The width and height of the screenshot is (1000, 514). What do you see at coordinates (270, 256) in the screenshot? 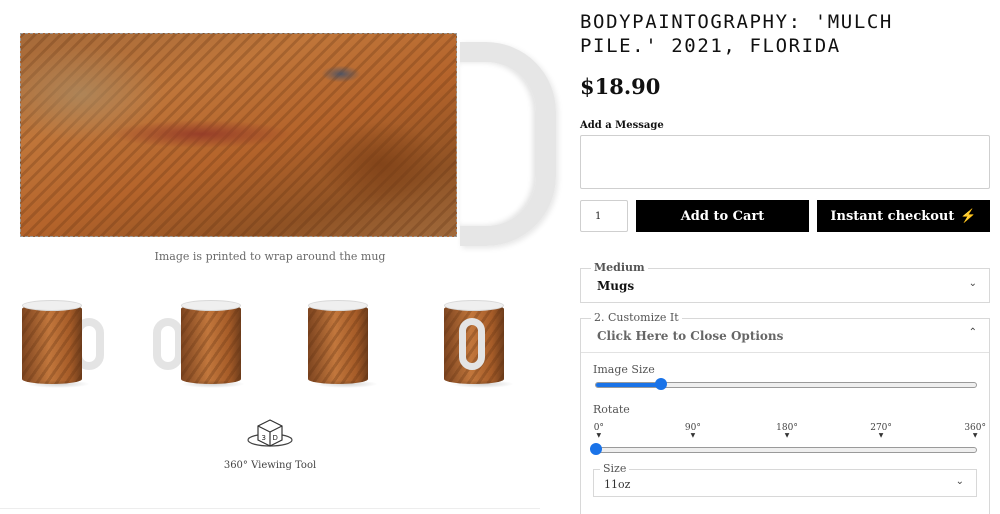
I see `wrap-caption: Image is printed to wrap around the mug` at bounding box center [270, 256].